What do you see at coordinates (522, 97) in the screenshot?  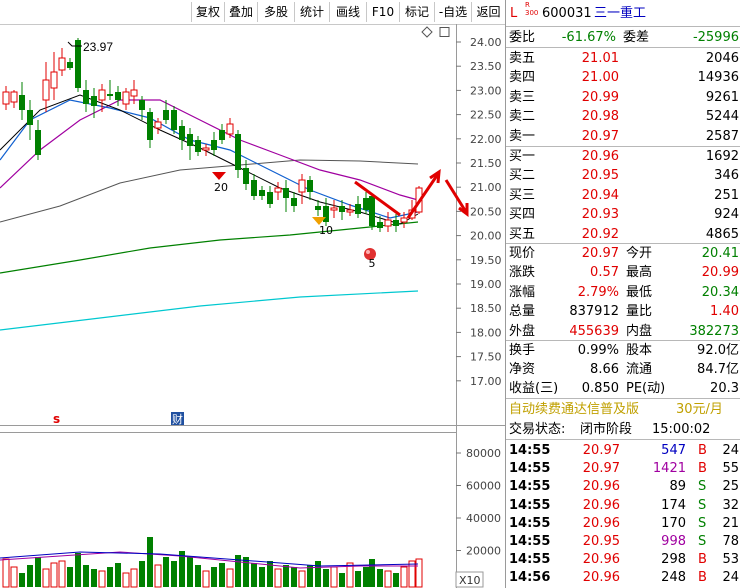 I see `ask-label: 卖三` at bounding box center [522, 97].